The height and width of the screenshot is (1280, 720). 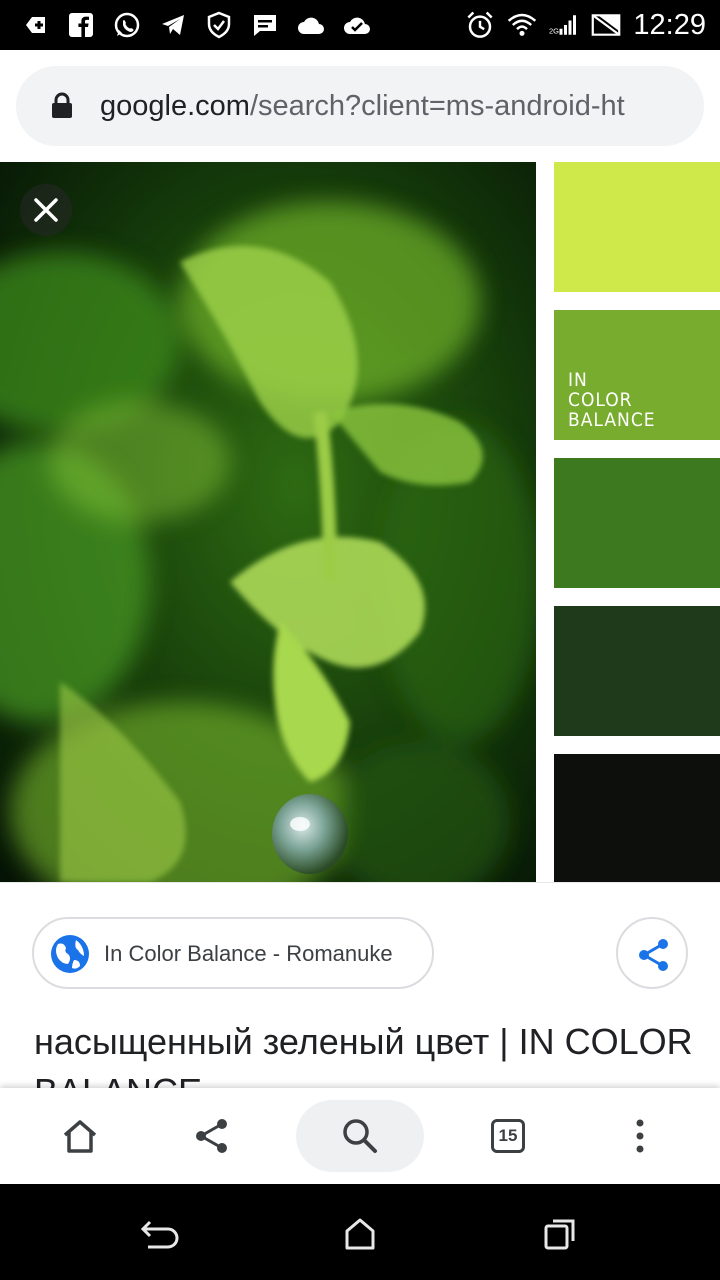 I want to click on telegram-icon, so click(x=173, y=25).